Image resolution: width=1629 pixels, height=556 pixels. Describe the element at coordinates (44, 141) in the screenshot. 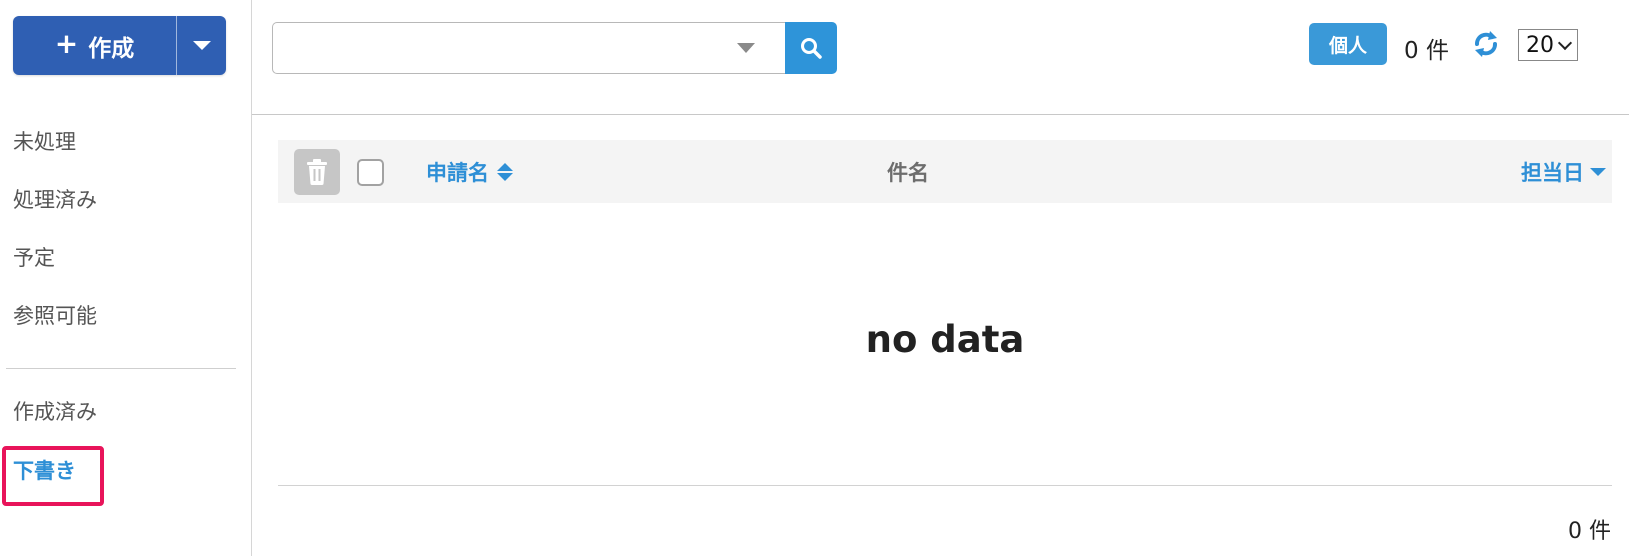

I see `sidebar-item-unprocessed: 未処理` at that location.